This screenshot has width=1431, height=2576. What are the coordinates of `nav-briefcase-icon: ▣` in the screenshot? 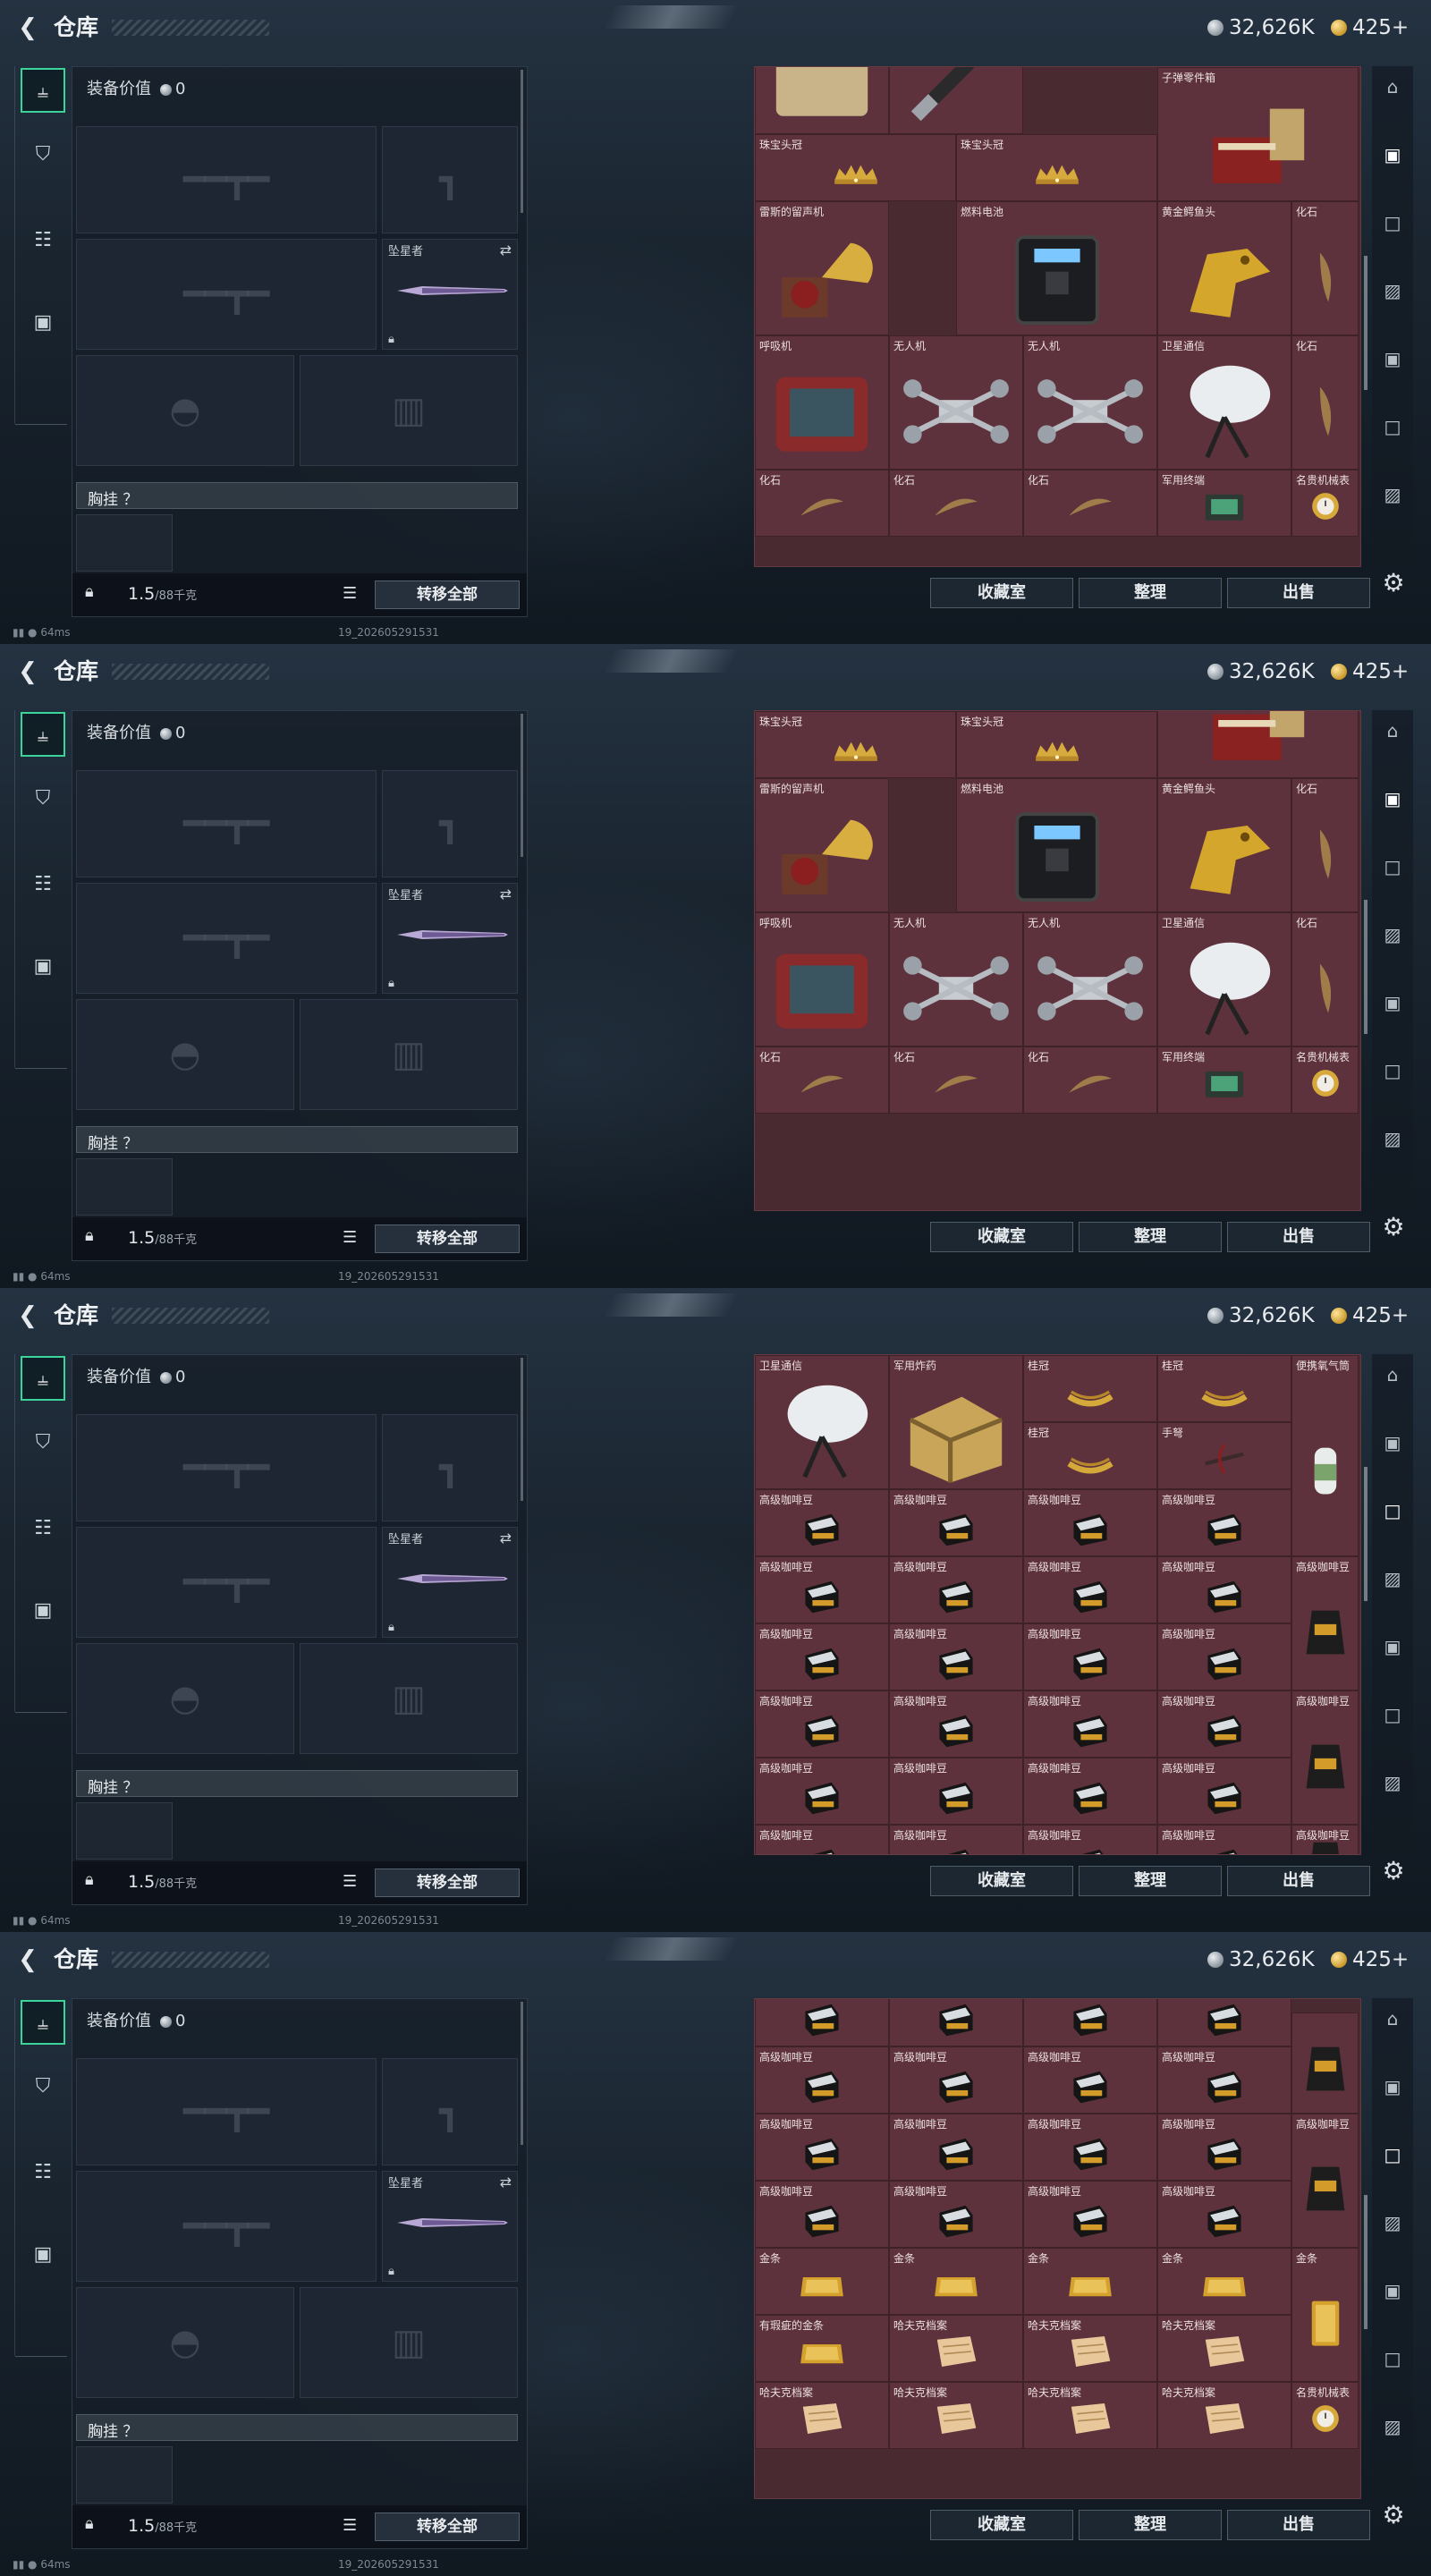 It's located at (43, 323).